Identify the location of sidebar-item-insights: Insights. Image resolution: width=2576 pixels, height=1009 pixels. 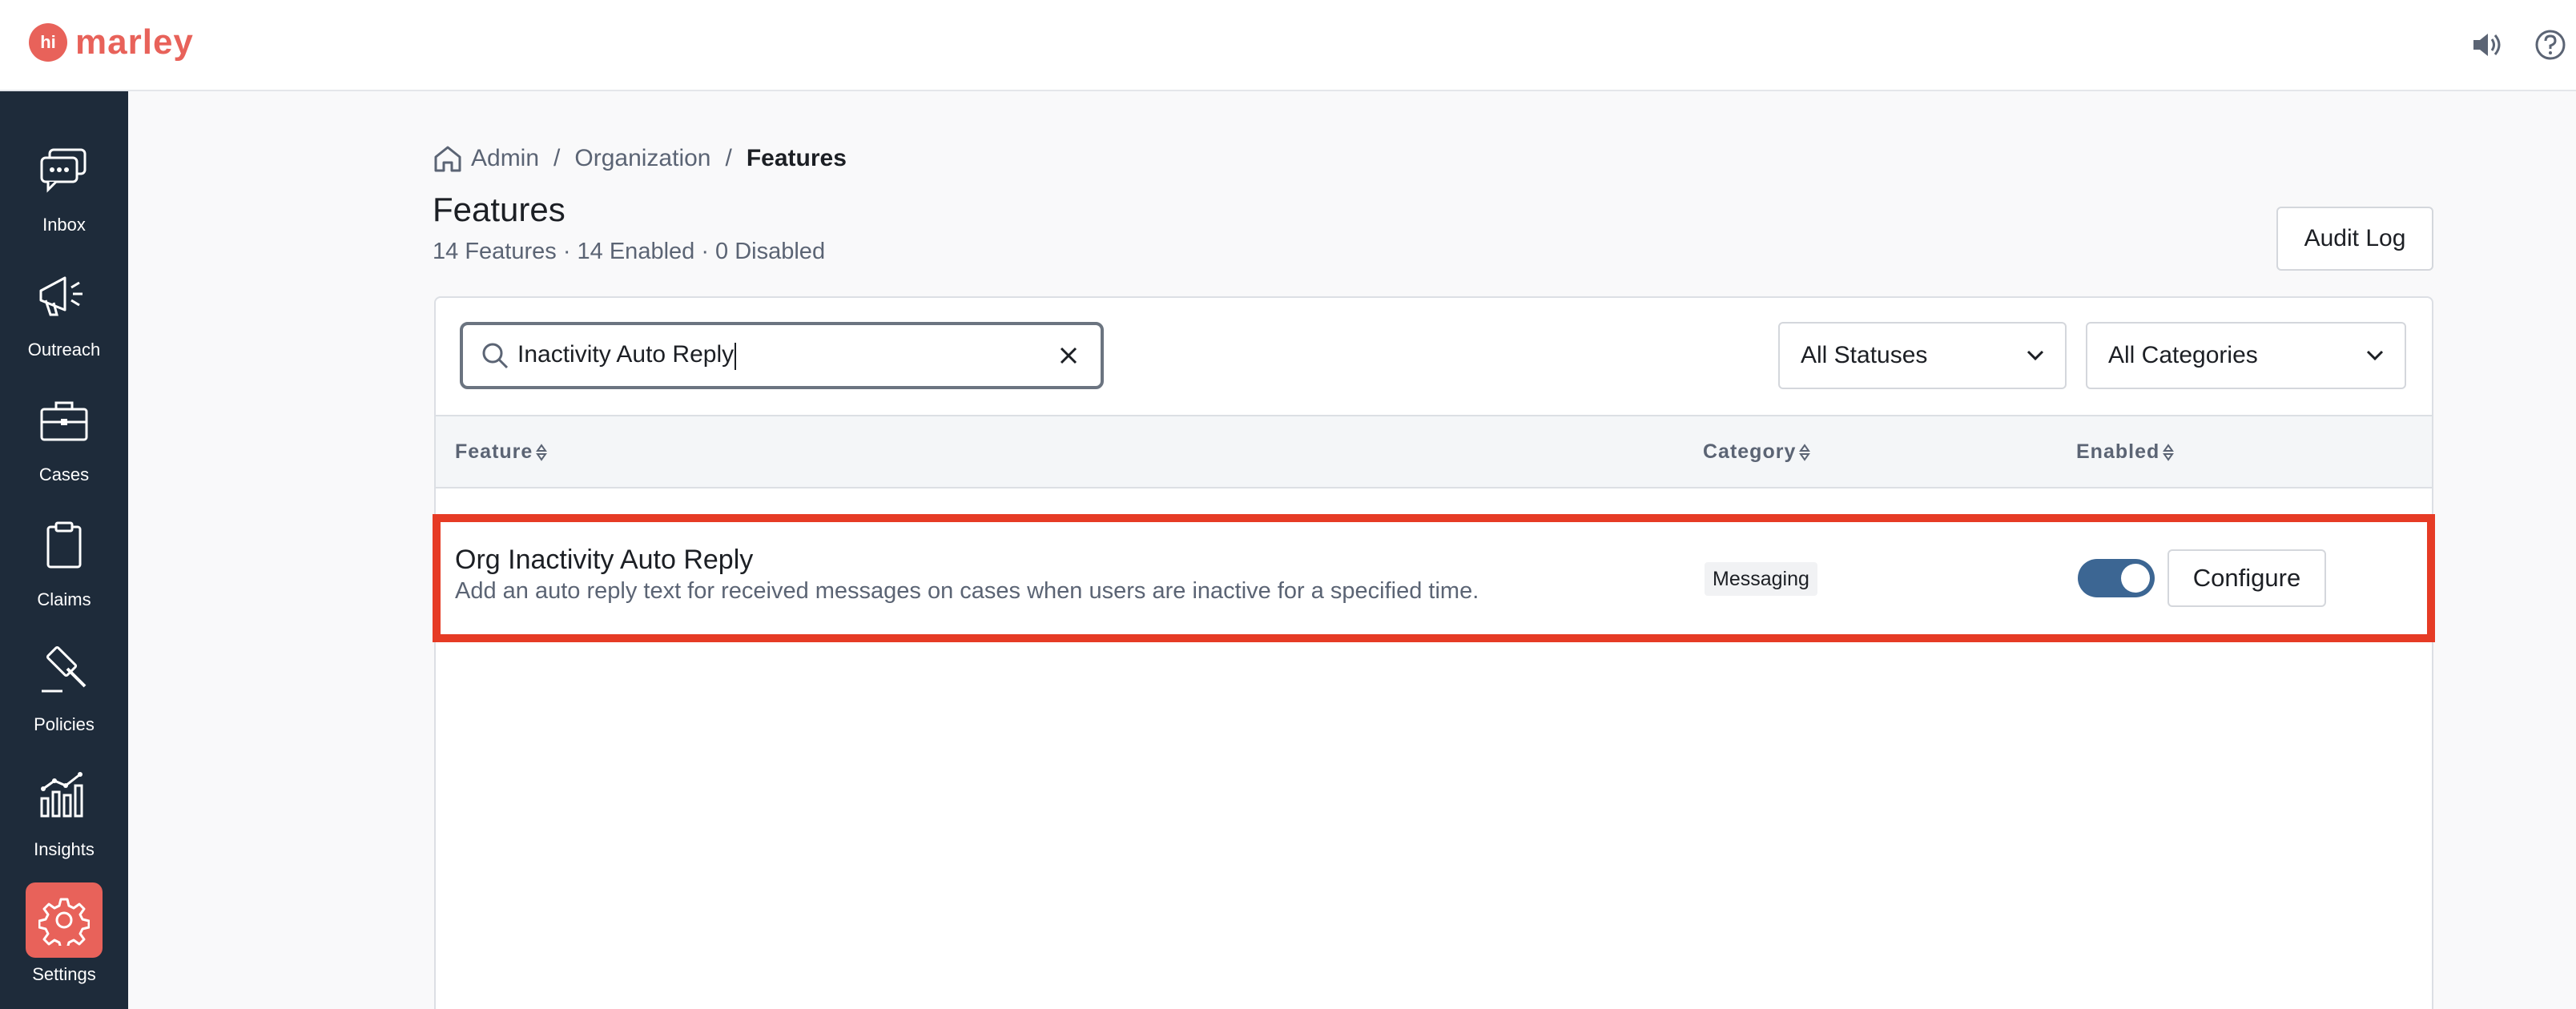
(64, 804).